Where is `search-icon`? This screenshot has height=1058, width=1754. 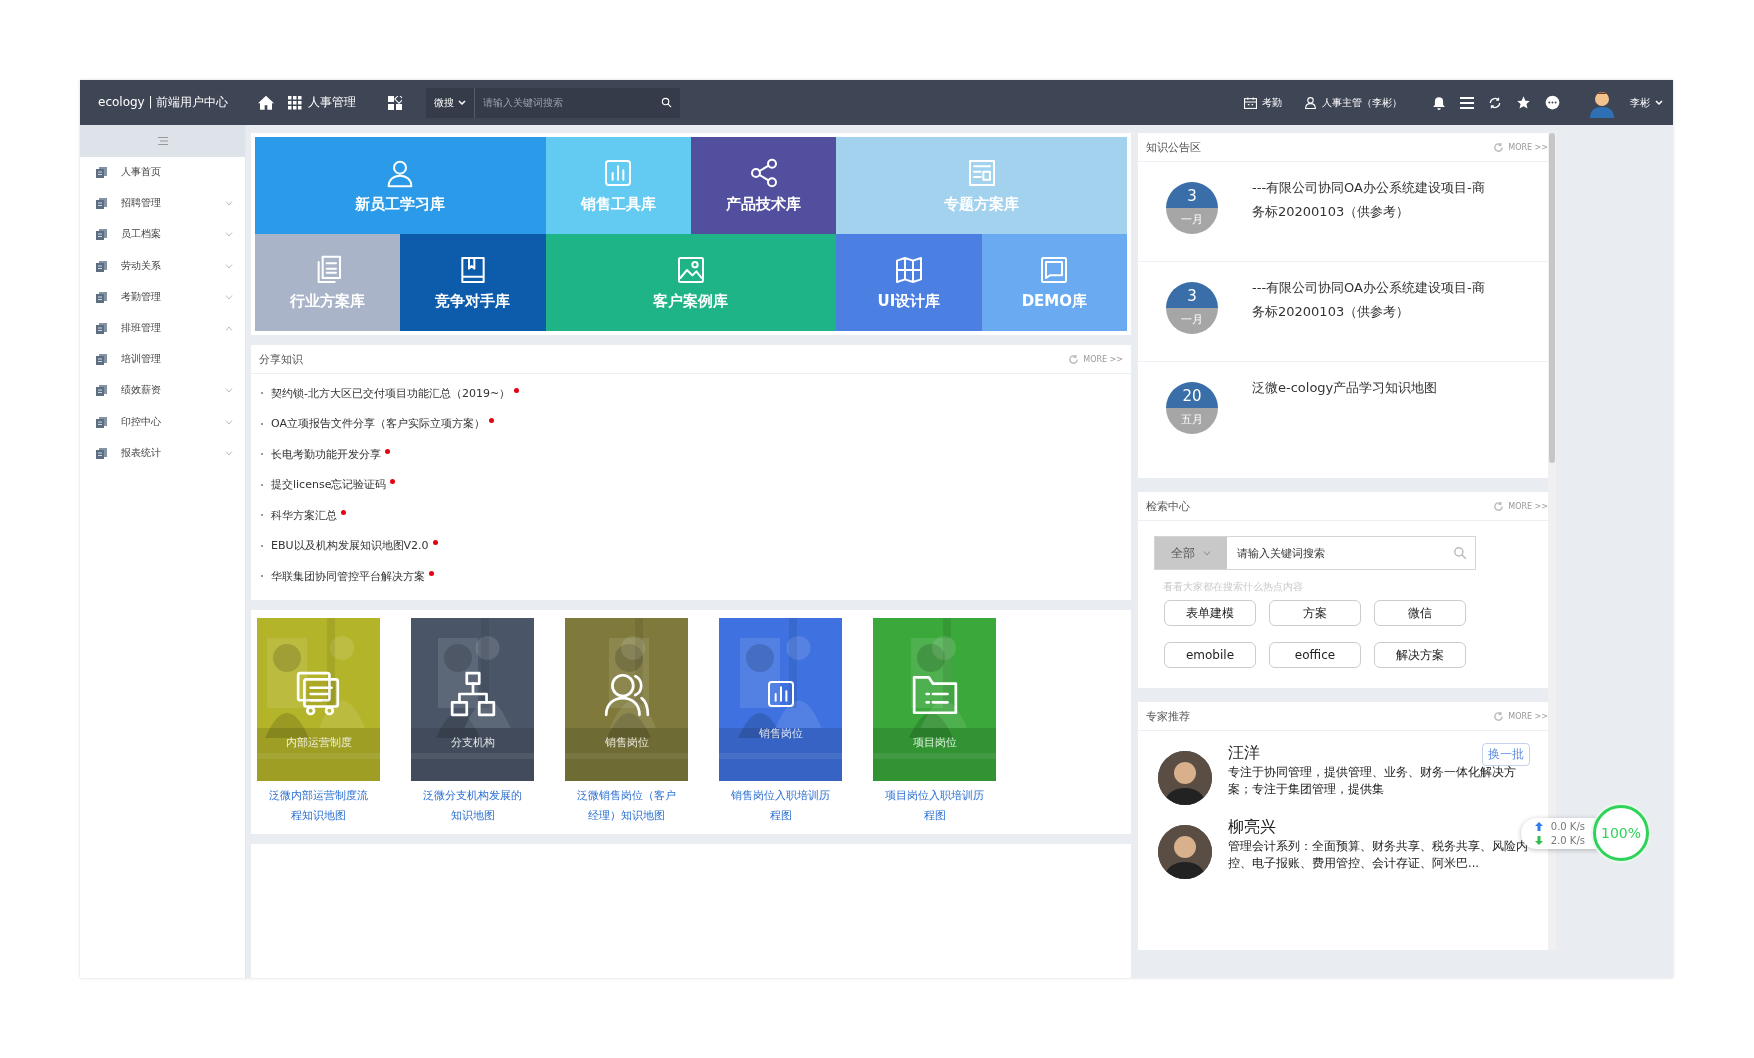 search-icon is located at coordinates (667, 102).